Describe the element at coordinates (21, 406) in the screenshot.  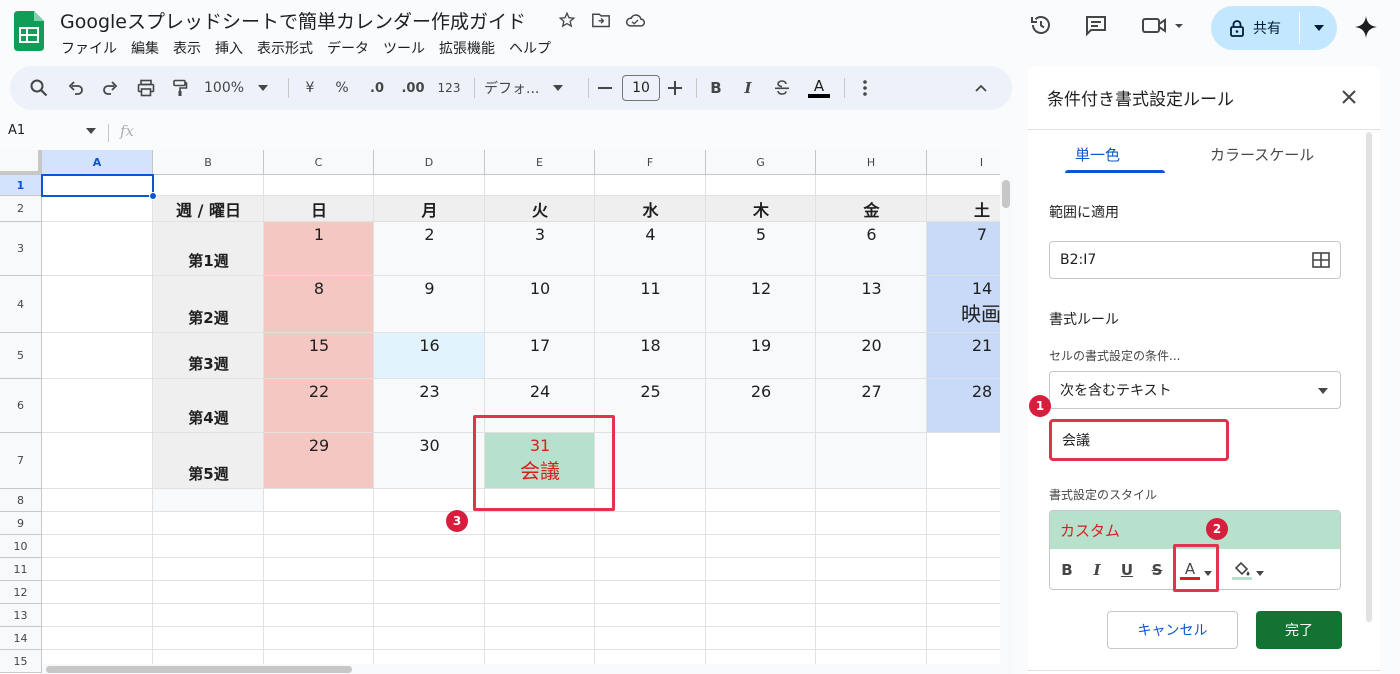
I see `row-header-6: 6` at that location.